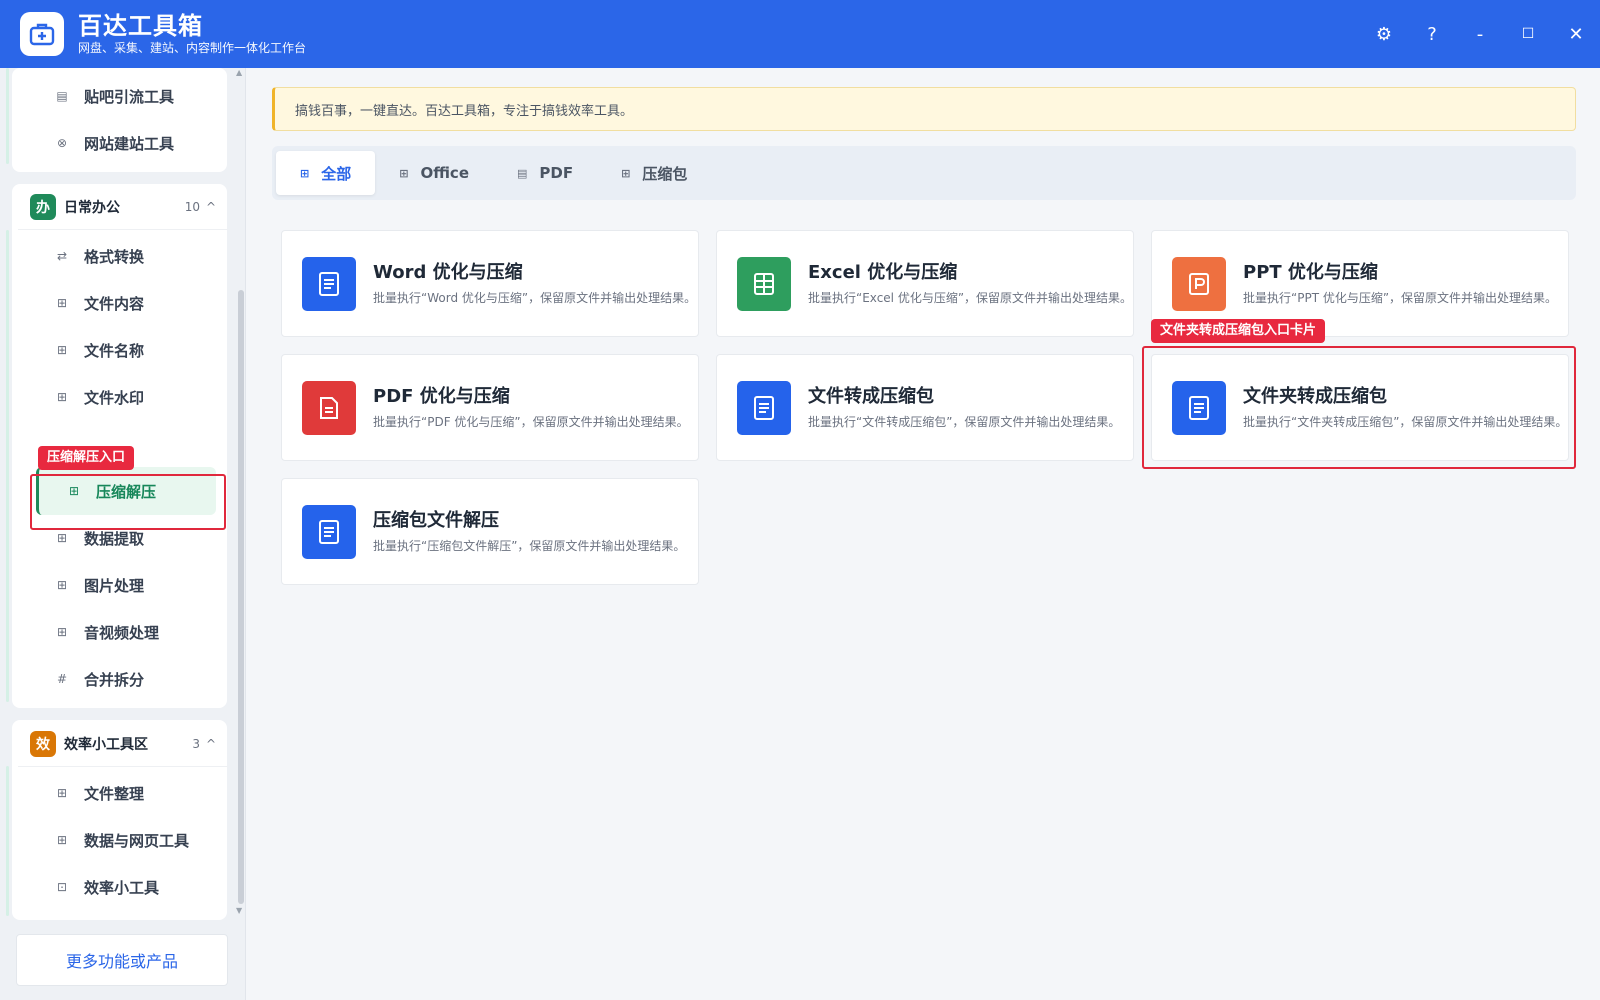  Describe the element at coordinates (114, 679) in the screenshot. I see `sidebar-item-label: 合并拆分` at that location.